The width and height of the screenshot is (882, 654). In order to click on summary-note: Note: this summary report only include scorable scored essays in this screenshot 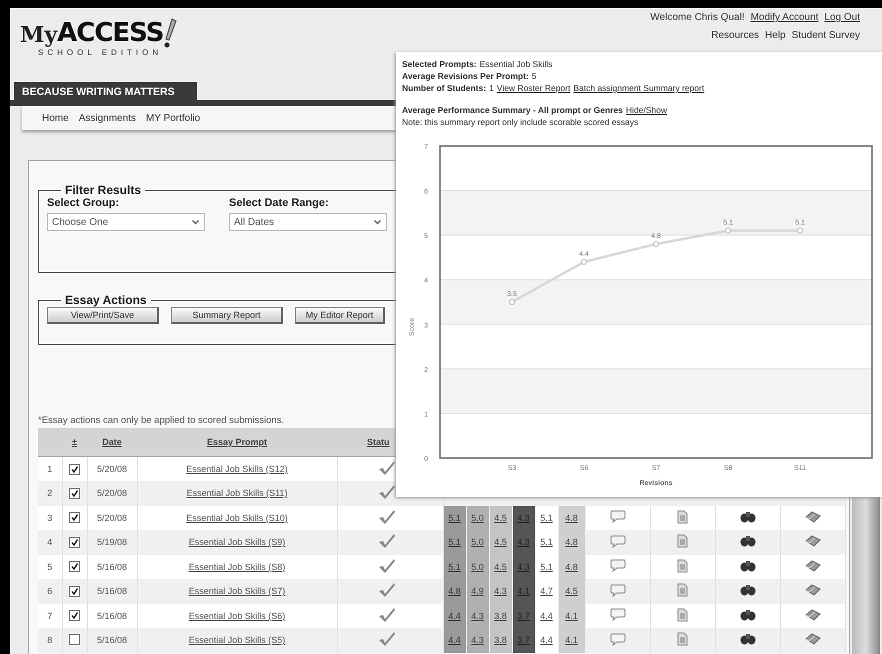, I will do `click(520, 122)`.